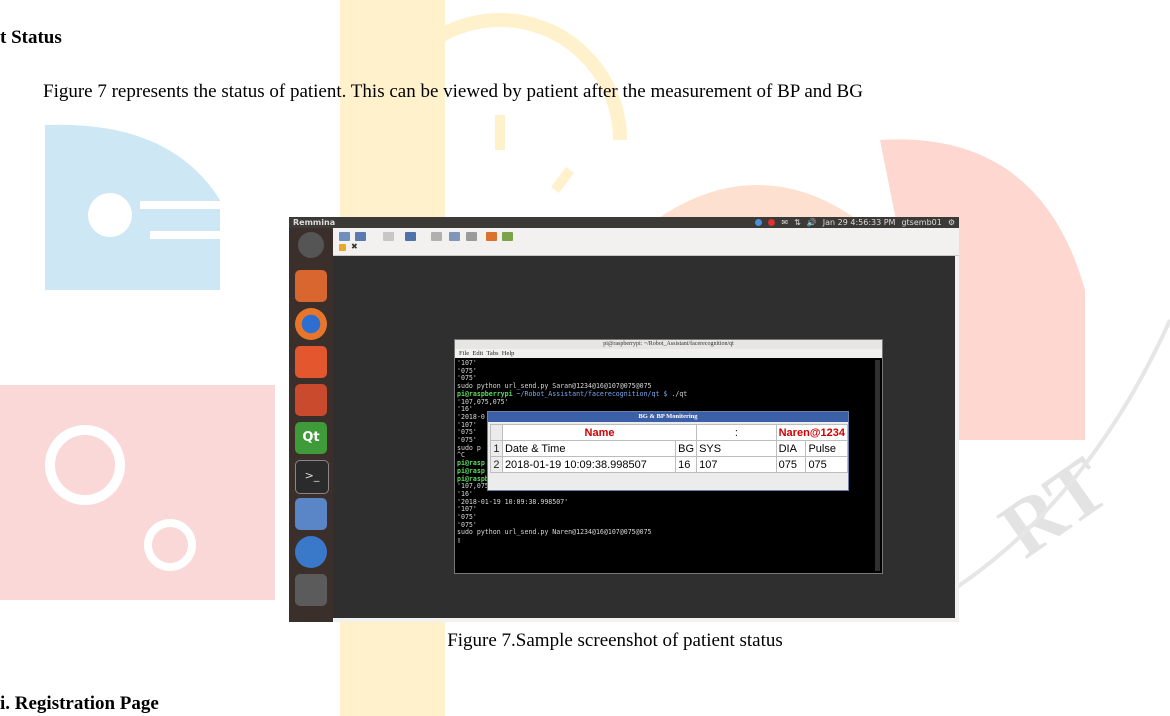 The height and width of the screenshot is (716, 1170). I want to click on prompt-user: pi@raspberrypi, so click(485, 393).